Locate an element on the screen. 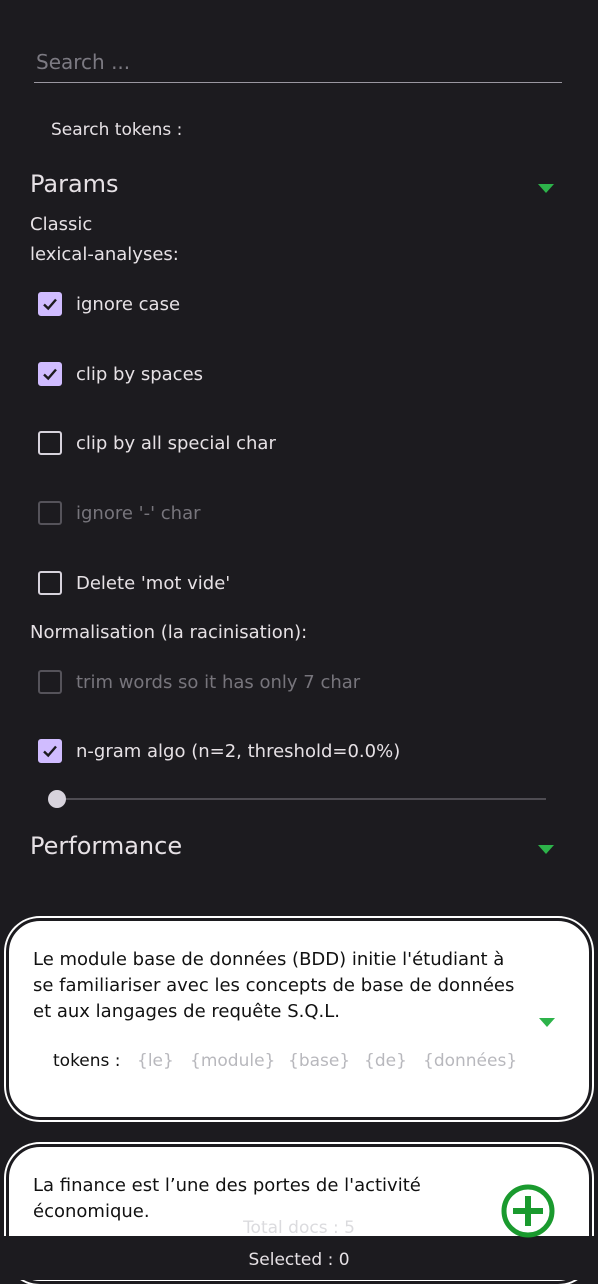 This screenshot has width=598, height=1284. option-ignore-dash: ignore '-' char is located at coordinates (119, 513).